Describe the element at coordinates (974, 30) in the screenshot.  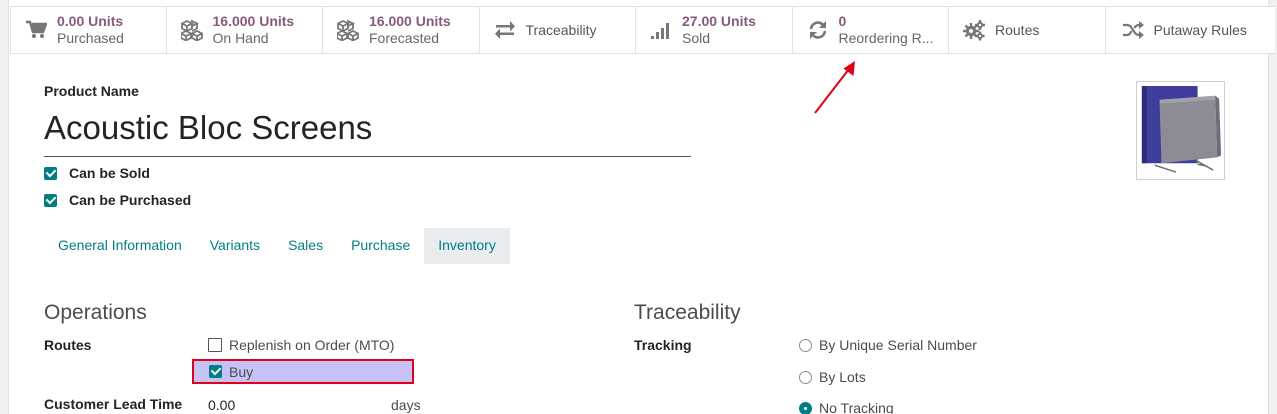
I see `cogs-icon` at that location.